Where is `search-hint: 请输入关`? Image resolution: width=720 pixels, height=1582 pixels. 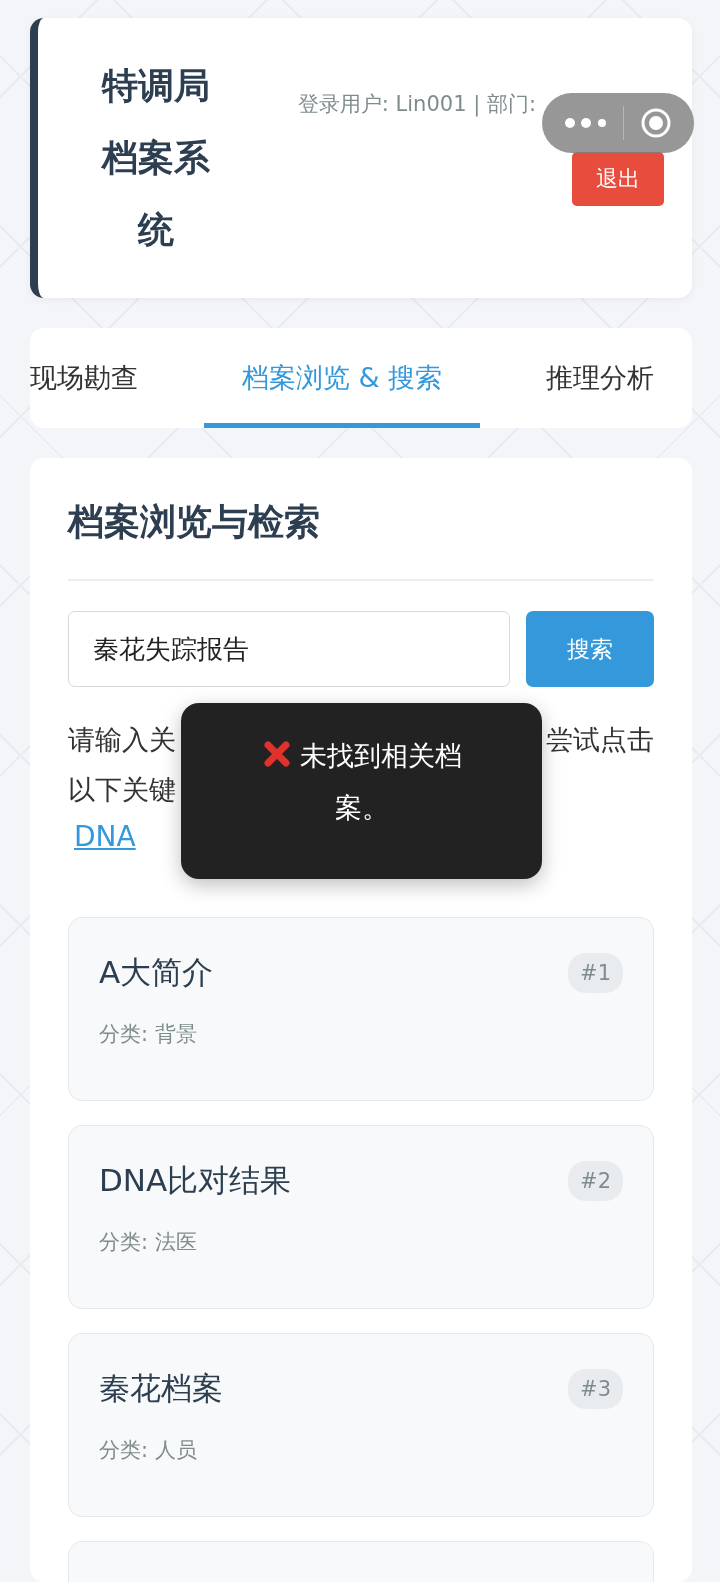
search-hint: 请输入关 is located at coordinates (122, 740).